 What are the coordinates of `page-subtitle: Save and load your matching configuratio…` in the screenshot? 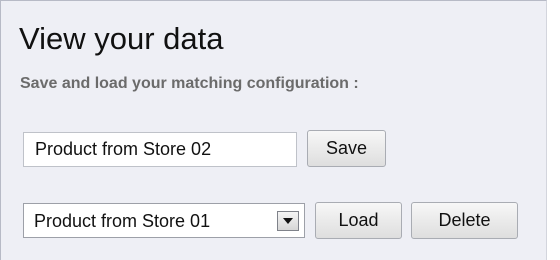 It's located at (189, 83).